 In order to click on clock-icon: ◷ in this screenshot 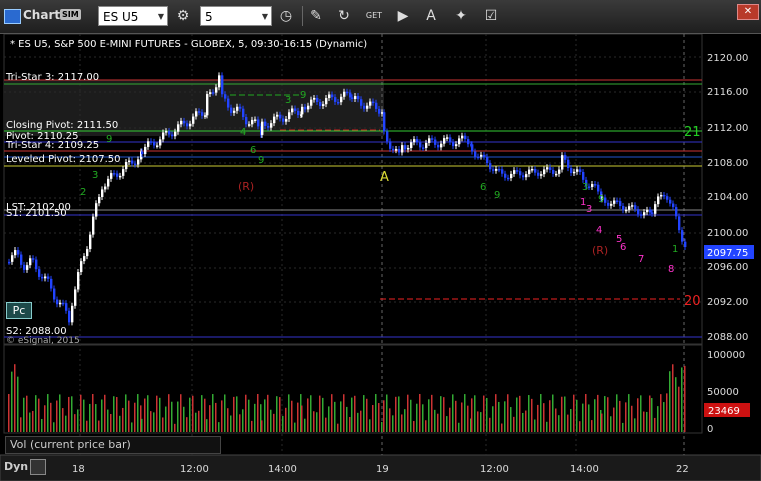, I will do `click(286, 16)`.